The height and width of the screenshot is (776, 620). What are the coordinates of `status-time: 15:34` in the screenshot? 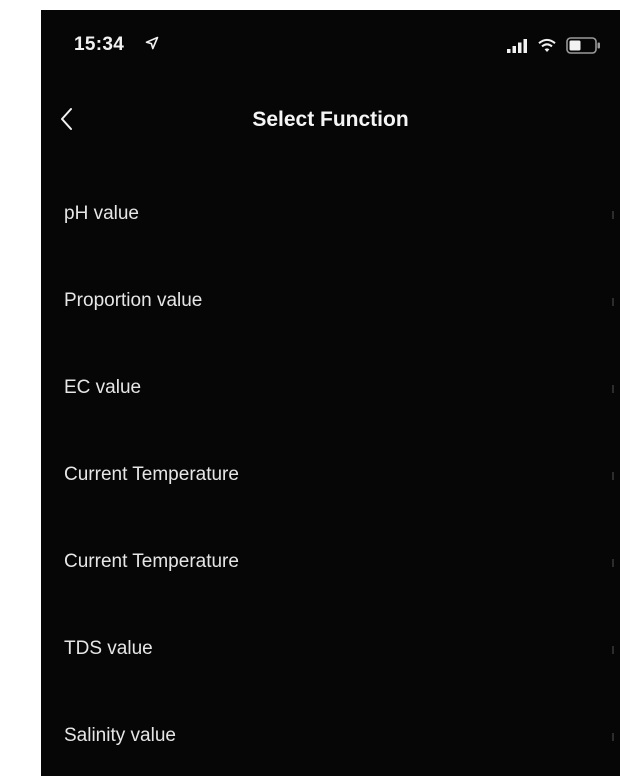 It's located at (99, 44).